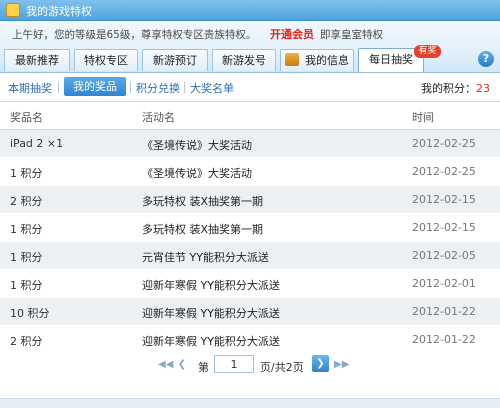 The height and width of the screenshot is (408, 500). I want to click on app-icon, so click(13, 10).